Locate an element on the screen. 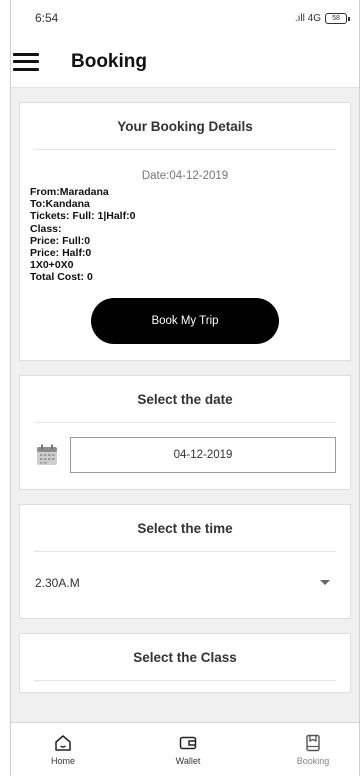  select-class-title: Select the Class is located at coordinates (185, 657).